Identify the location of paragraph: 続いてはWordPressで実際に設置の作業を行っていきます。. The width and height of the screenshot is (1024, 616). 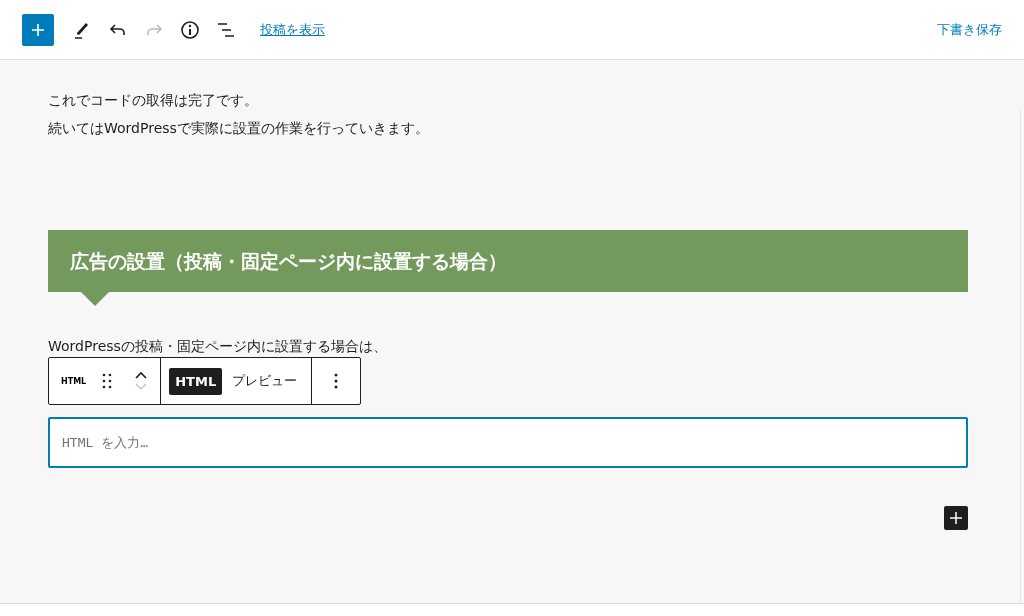
(239, 128).